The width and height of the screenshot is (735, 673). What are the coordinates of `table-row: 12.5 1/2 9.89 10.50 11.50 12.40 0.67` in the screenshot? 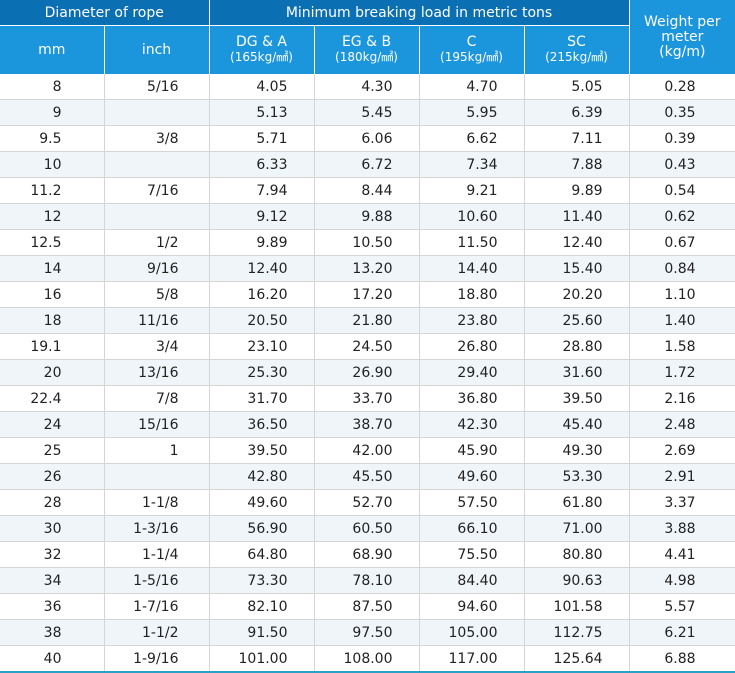 It's located at (367, 242).